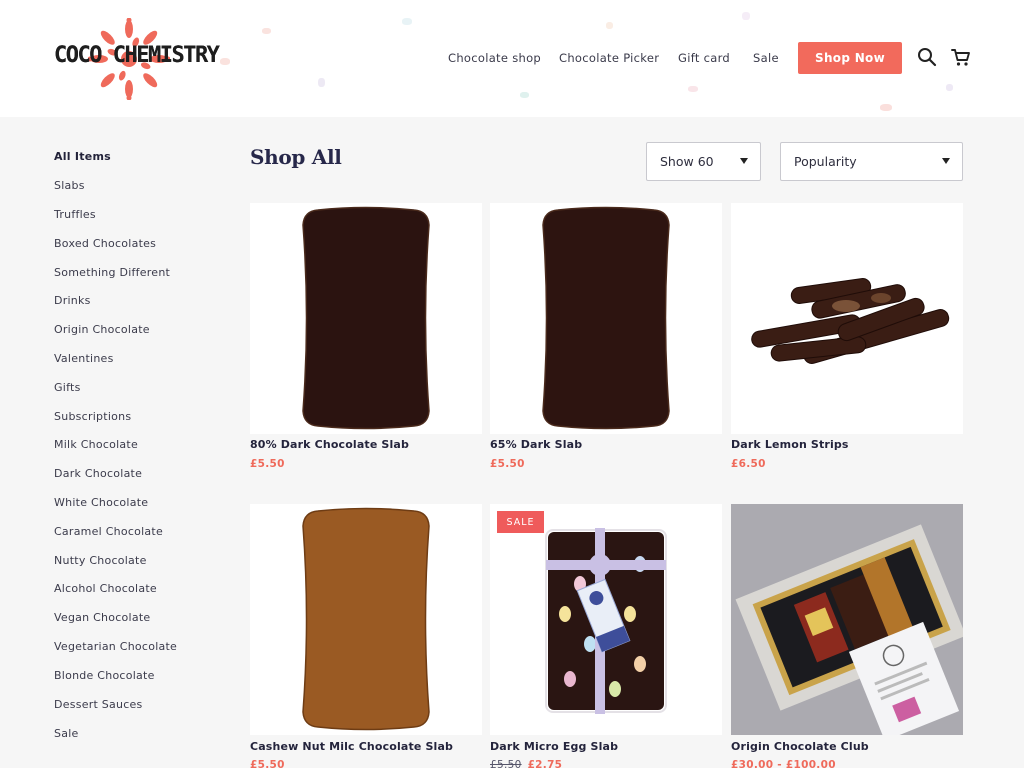 This screenshot has width=1024, height=768. Describe the element at coordinates (526, 763) in the screenshot. I see `product-price: £5.50 £2.75` at that location.